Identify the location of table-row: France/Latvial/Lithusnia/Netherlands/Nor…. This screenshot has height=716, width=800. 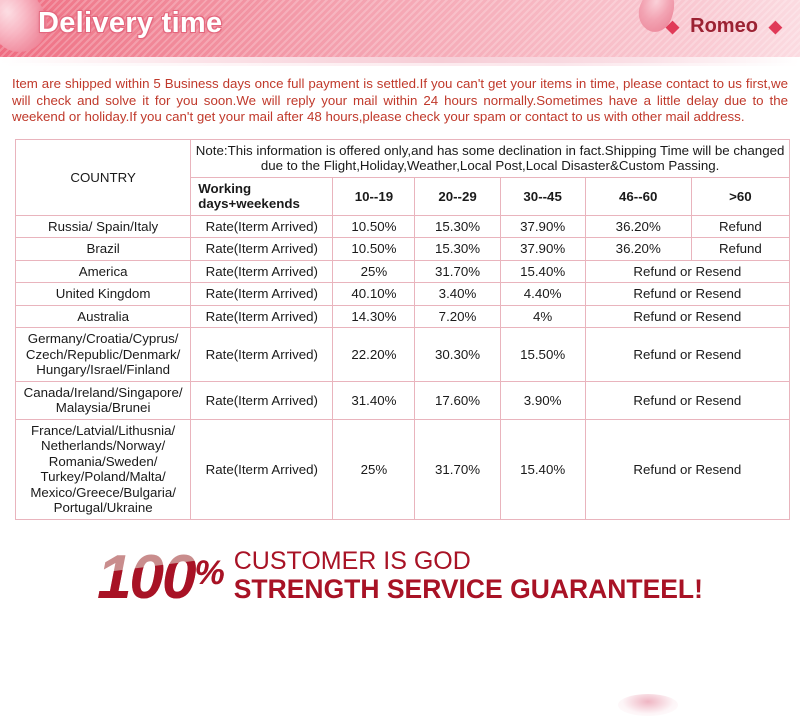
(402, 469).